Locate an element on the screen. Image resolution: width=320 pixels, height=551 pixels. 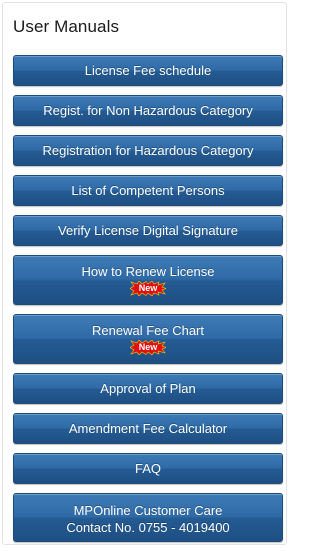
license-fee-schedule-button: License Fee schedule is located at coordinates (148, 70).